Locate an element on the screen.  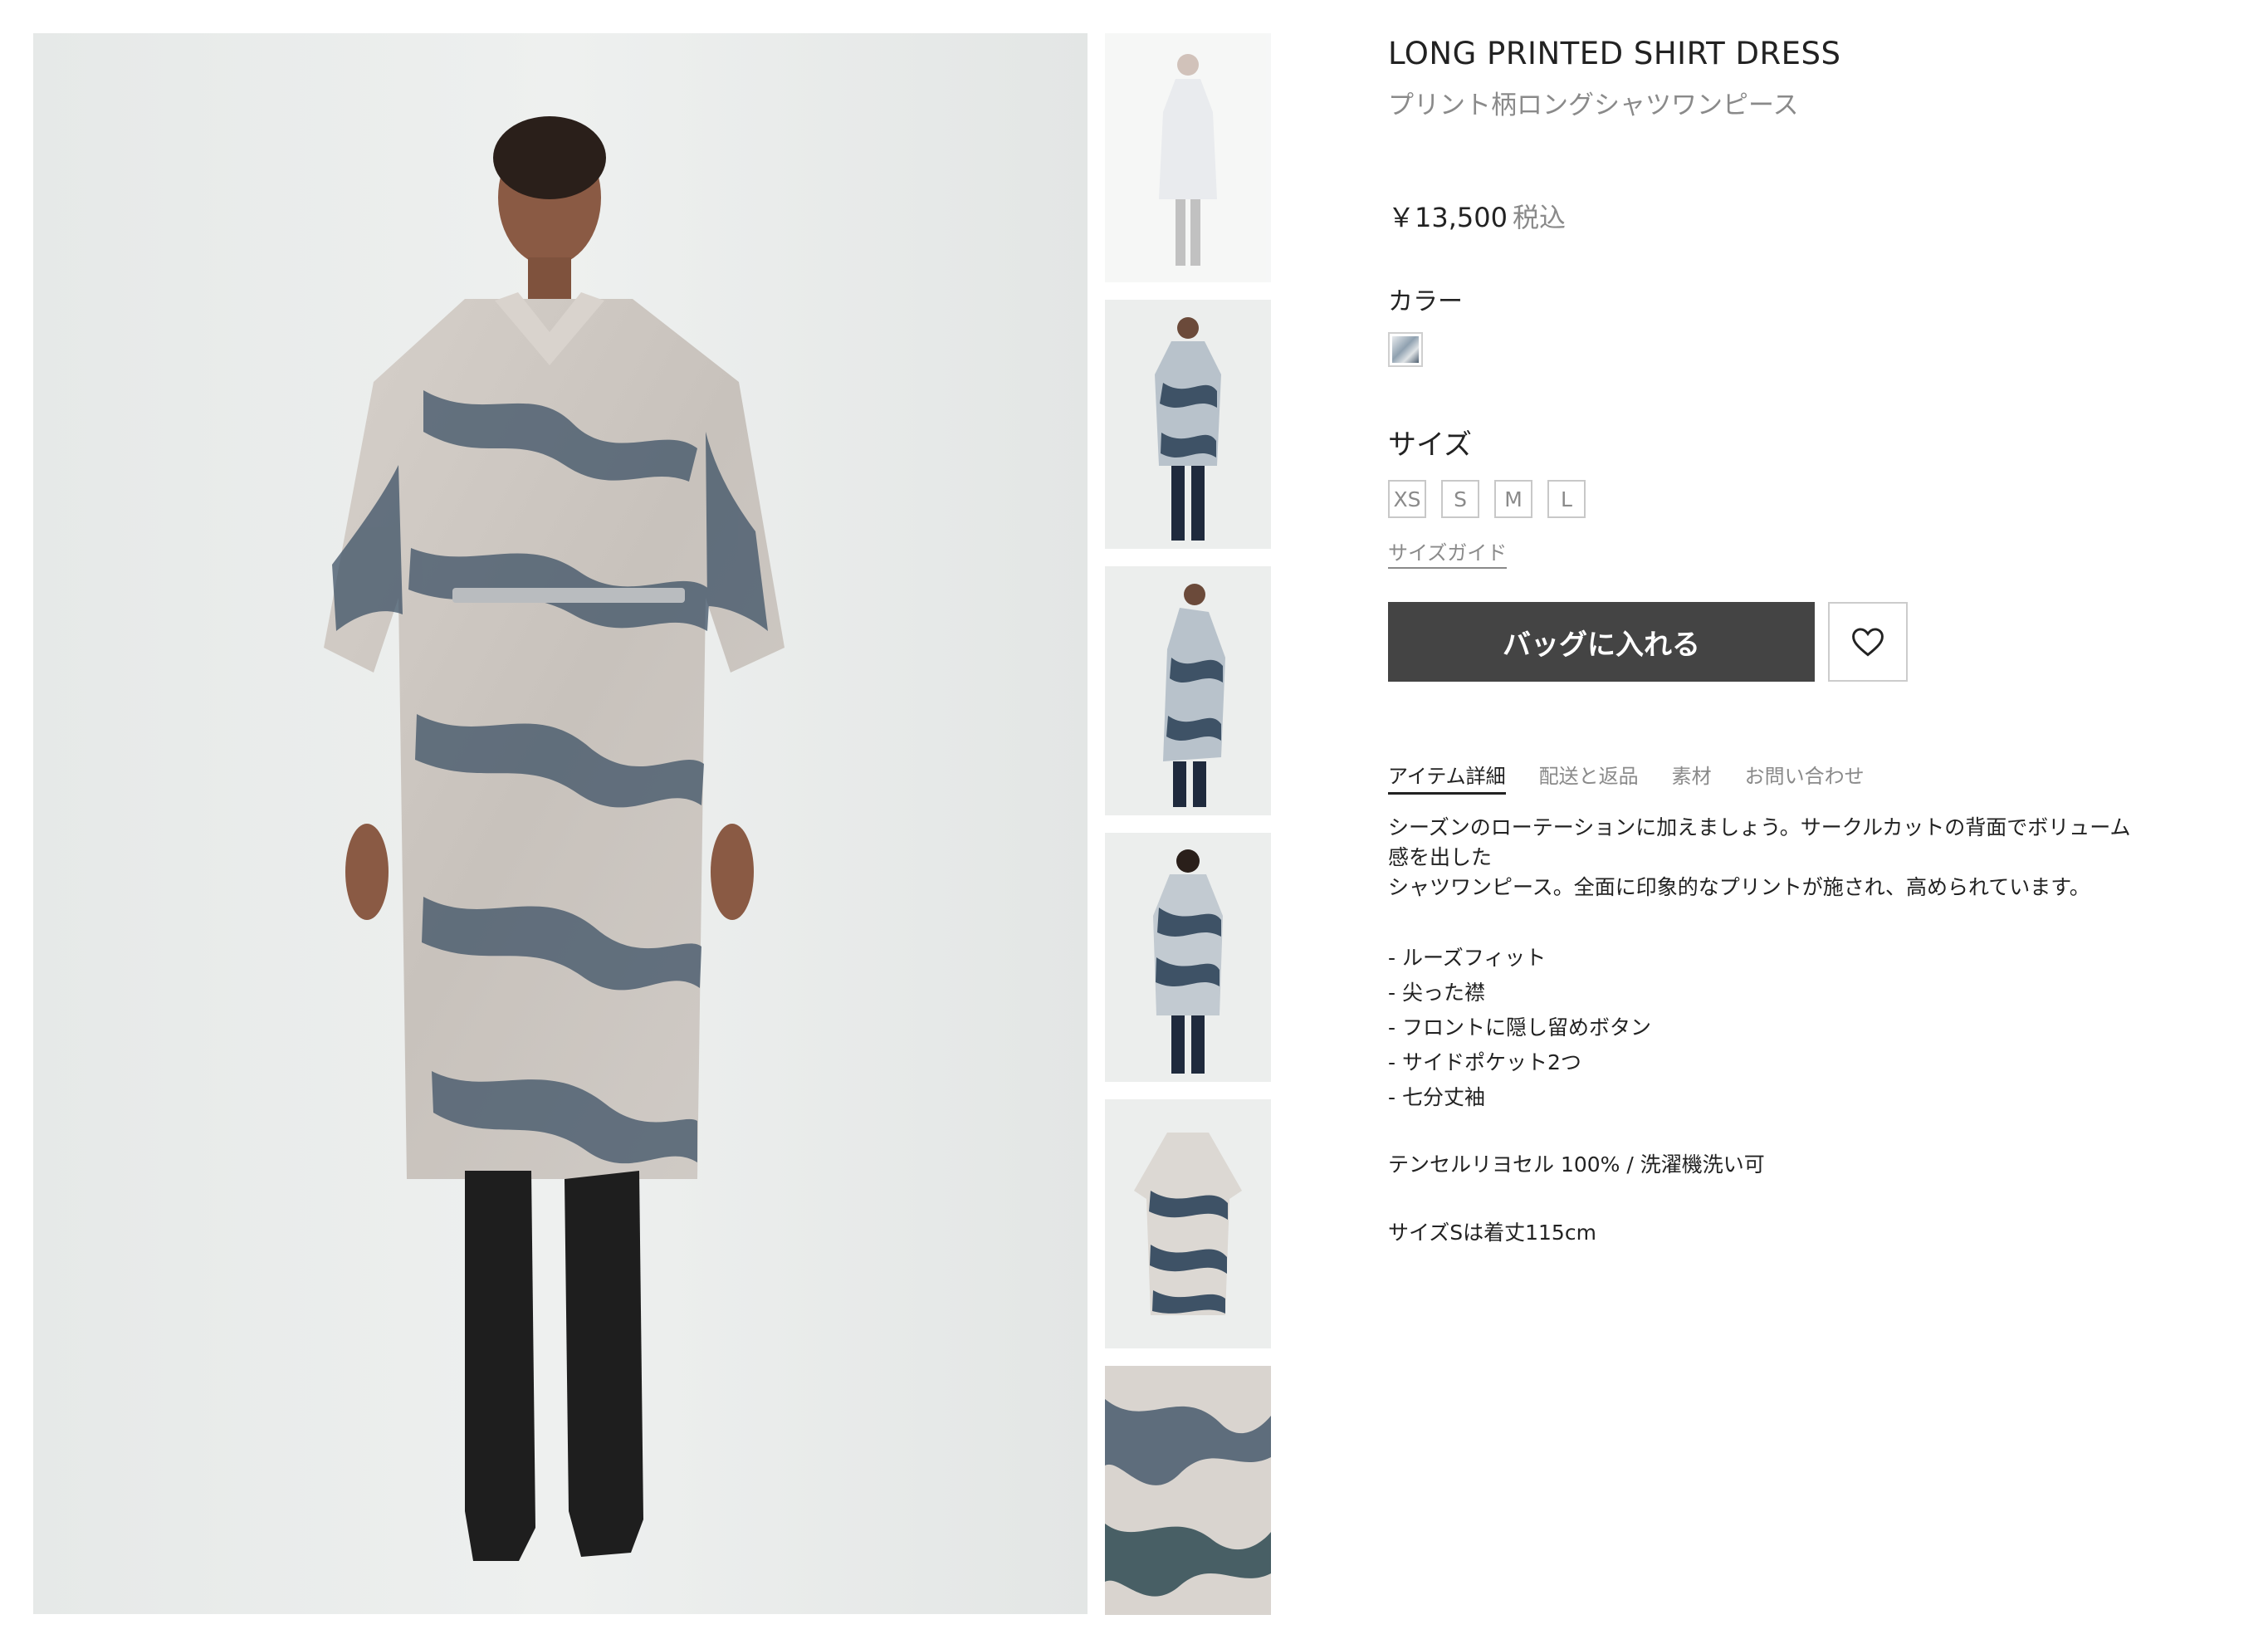
feature-item: - サイドポケット2つ is located at coordinates (1484, 1062).